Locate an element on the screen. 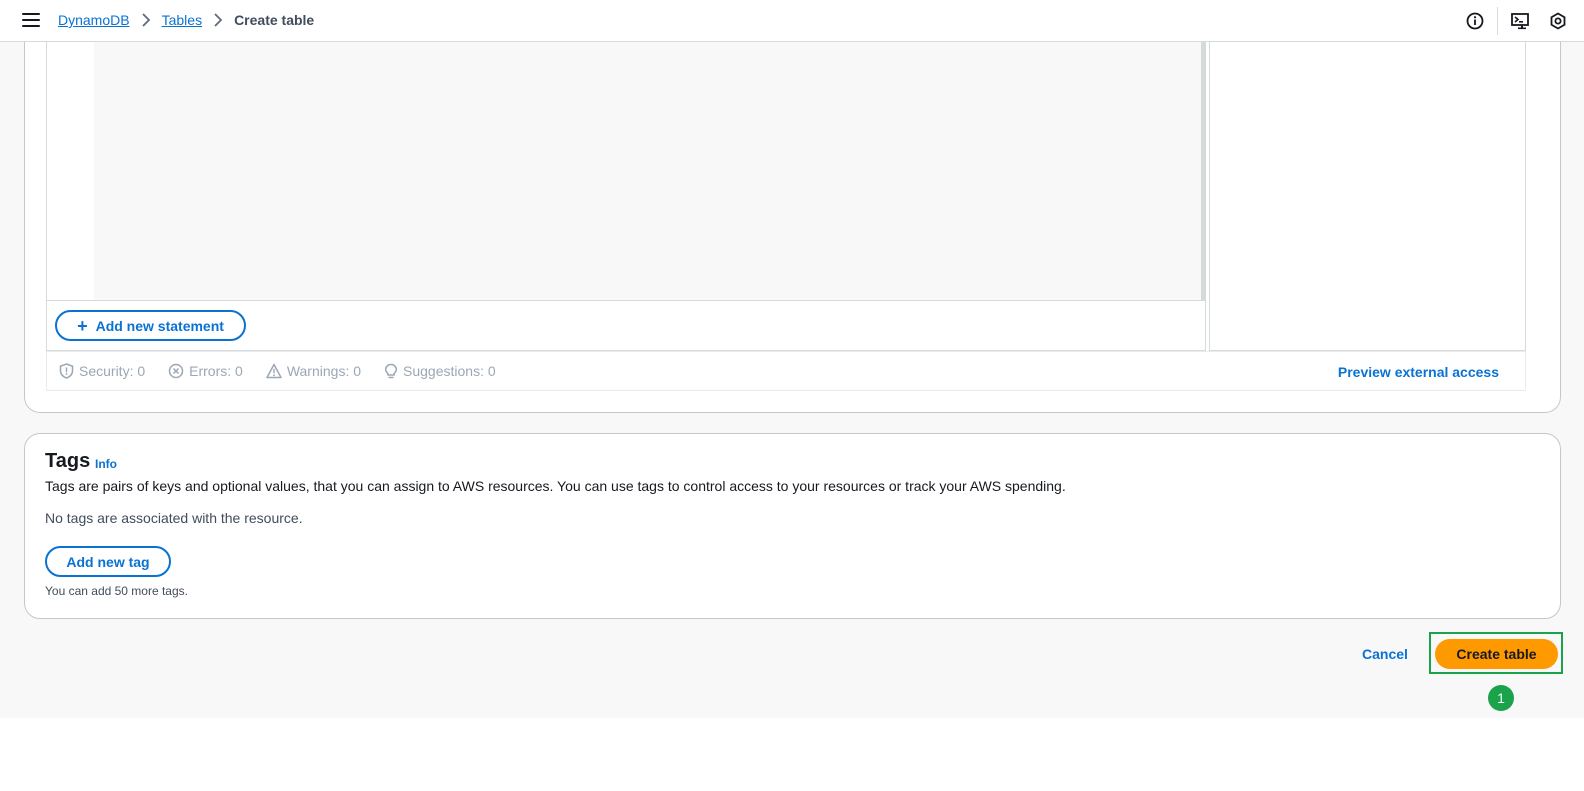 This screenshot has height=791, width=1584. top-navigation: DynamoDB Tables Create table is located at coordinates (792, 21).